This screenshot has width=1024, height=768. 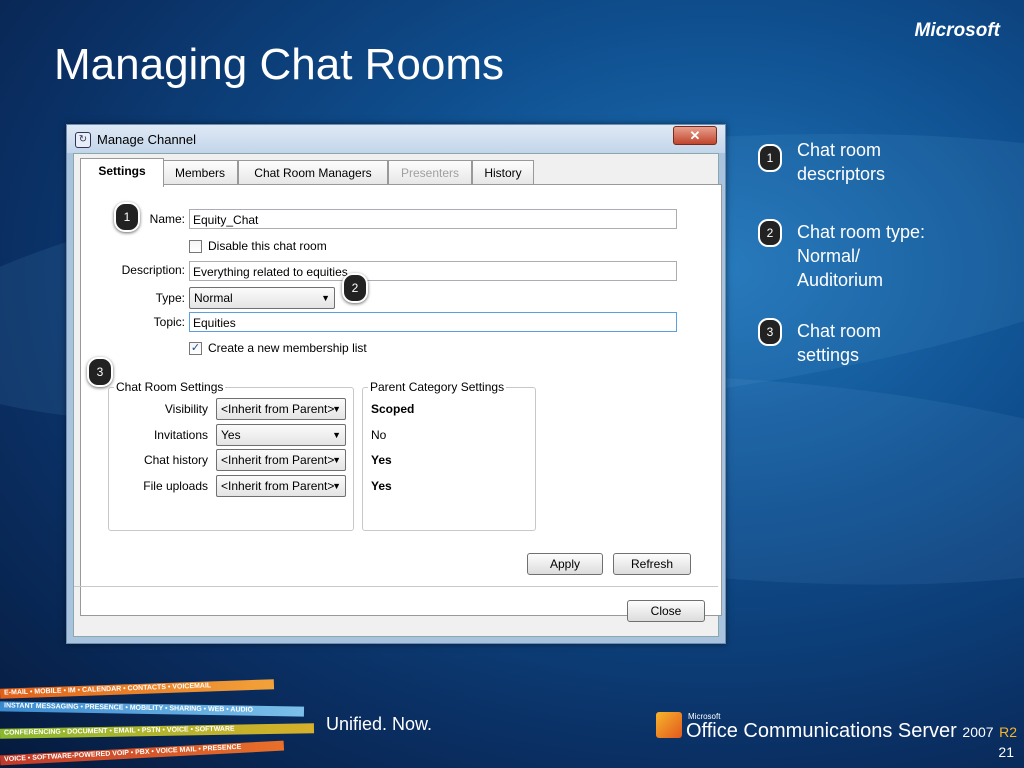 I want to click on slide-title: Managing Chat Rooms, so click(x=279, y=64).